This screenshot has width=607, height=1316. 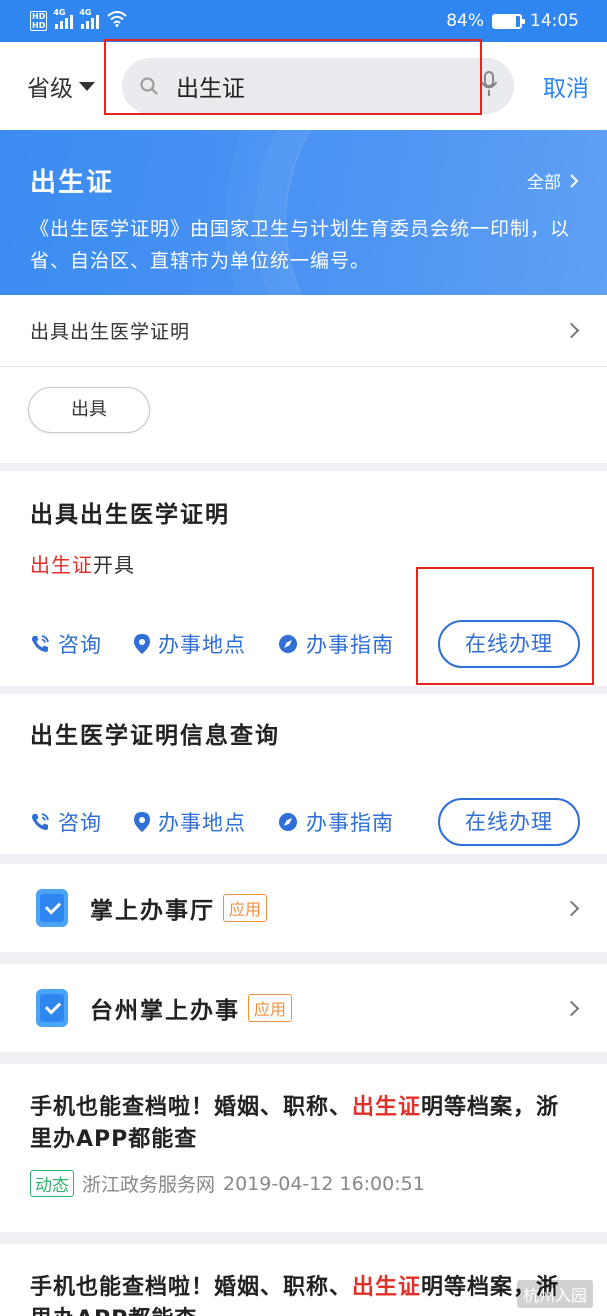 I want to click on search-icon, so click(x=149, y=86).